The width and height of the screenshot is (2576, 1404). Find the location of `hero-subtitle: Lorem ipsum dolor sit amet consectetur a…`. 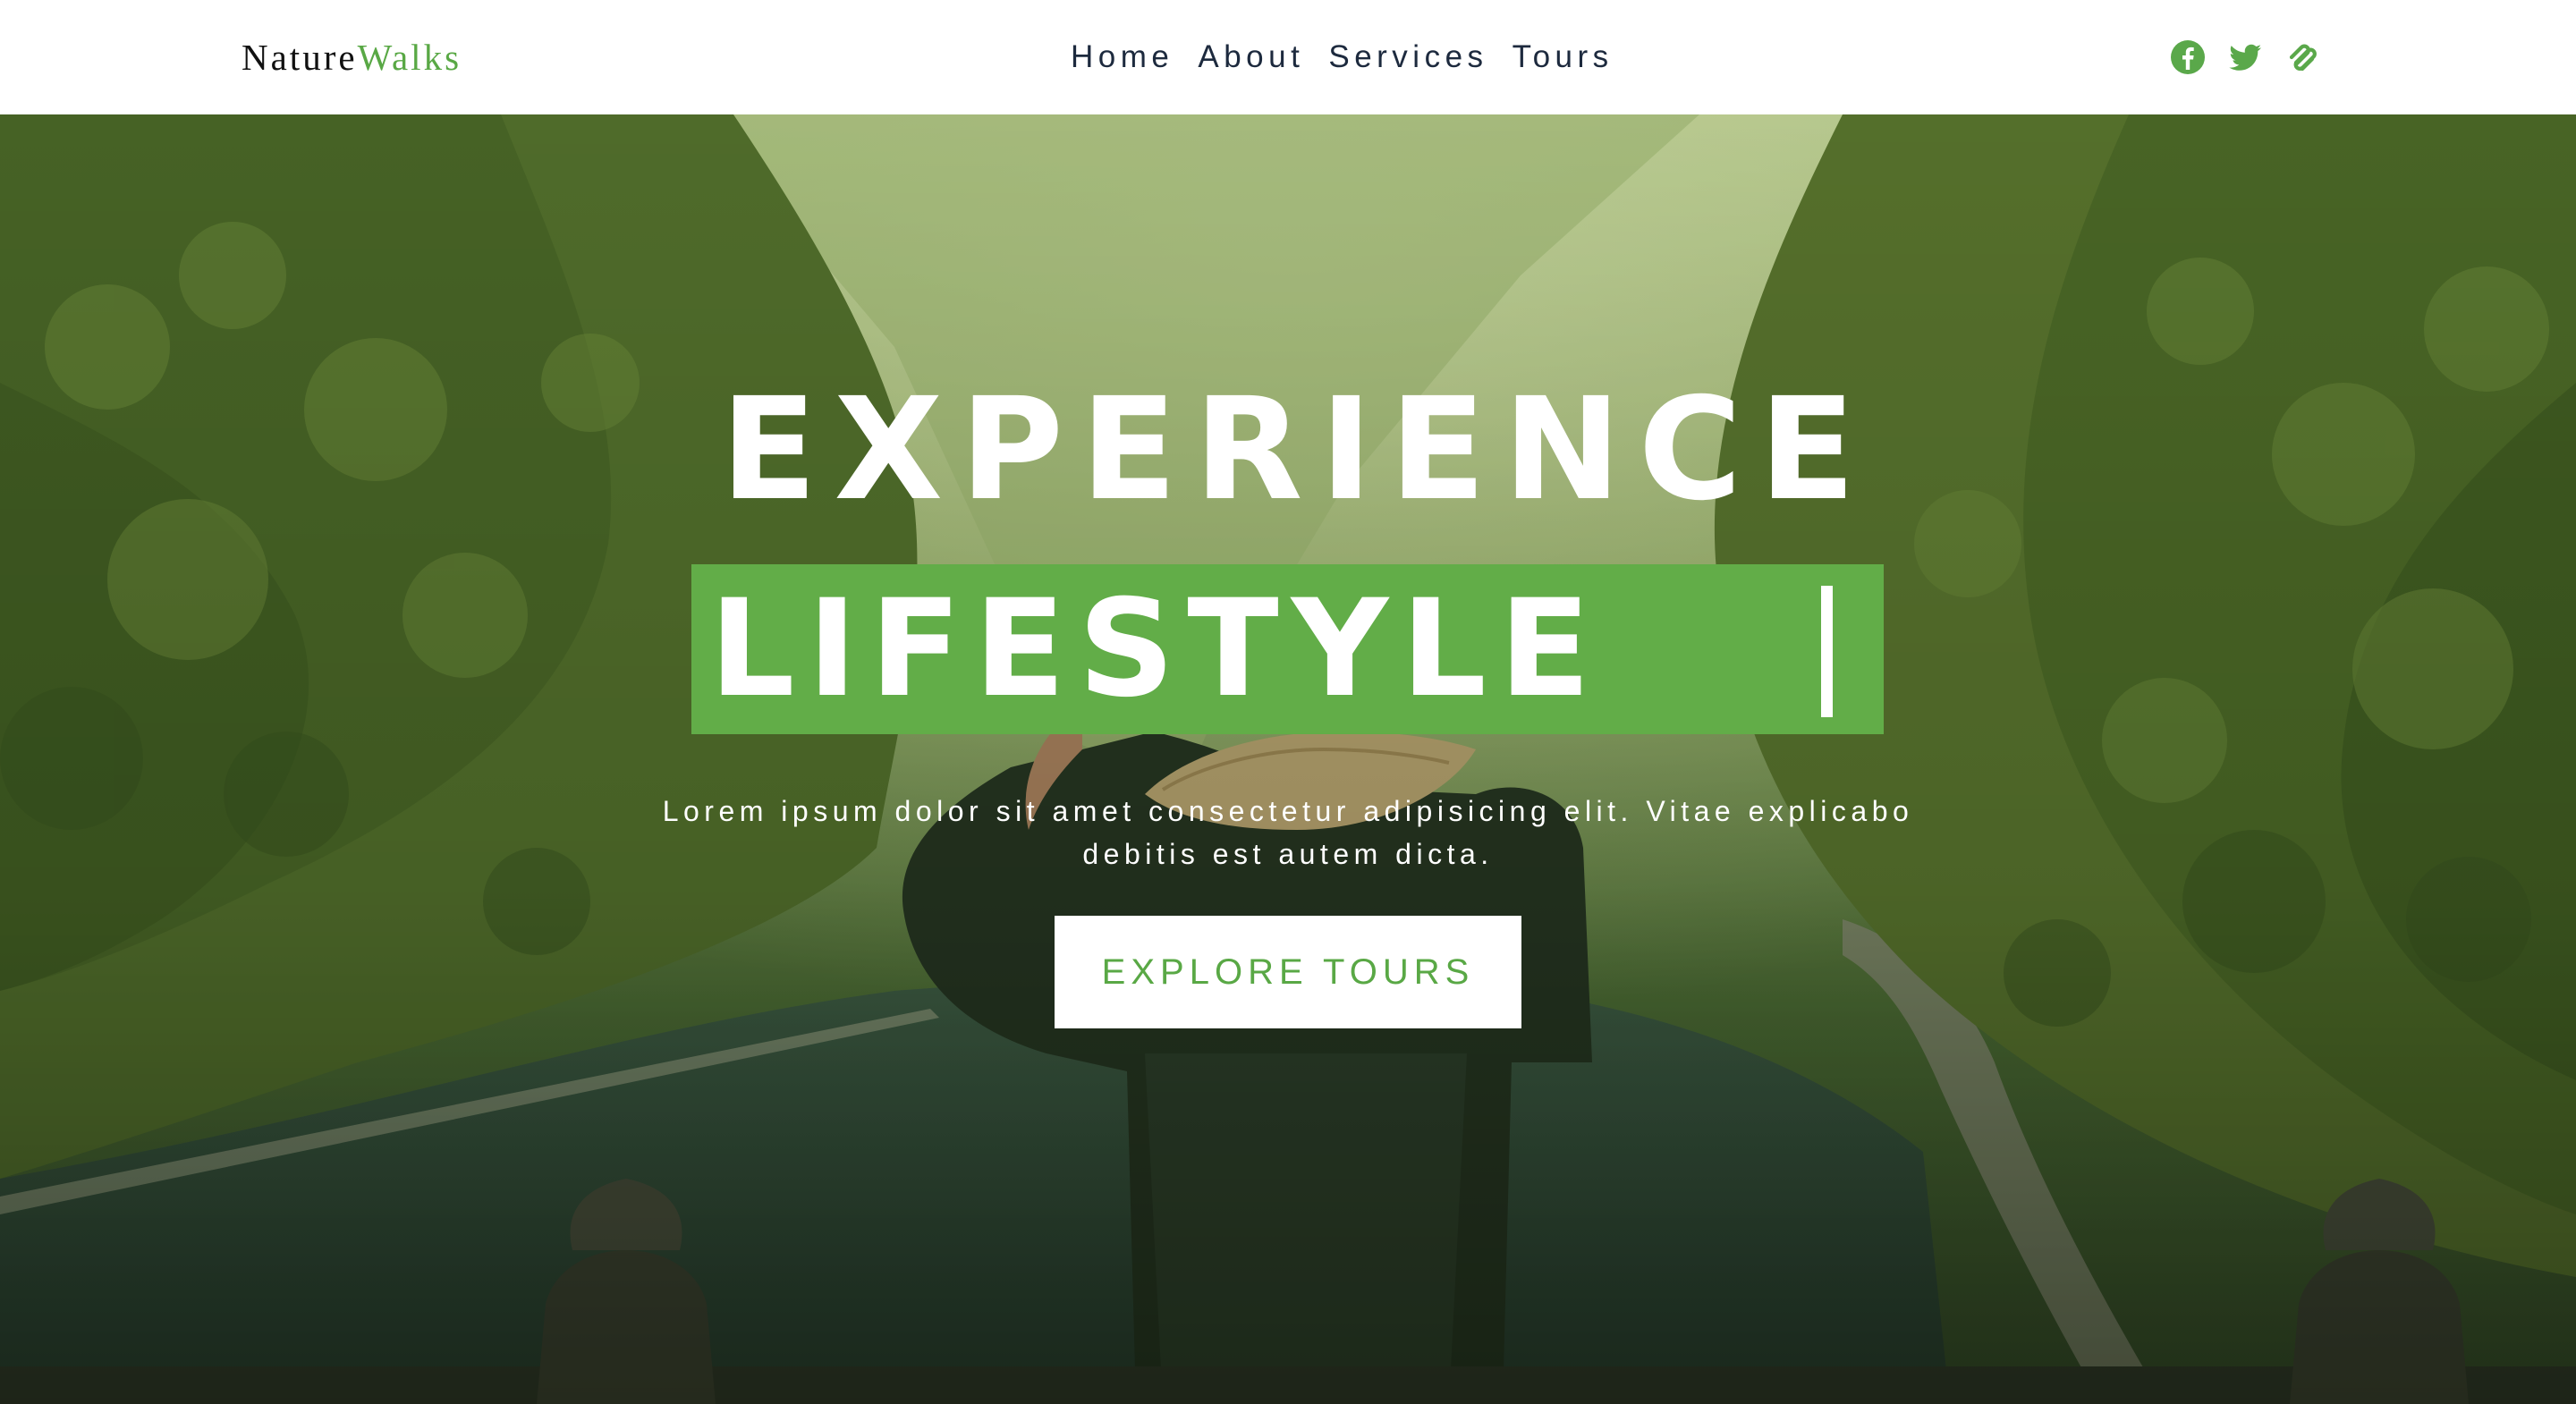

hero-subtitle: Lorem ipsum dolor sit amet consectetur a… is located at coordinates (1288, 833).